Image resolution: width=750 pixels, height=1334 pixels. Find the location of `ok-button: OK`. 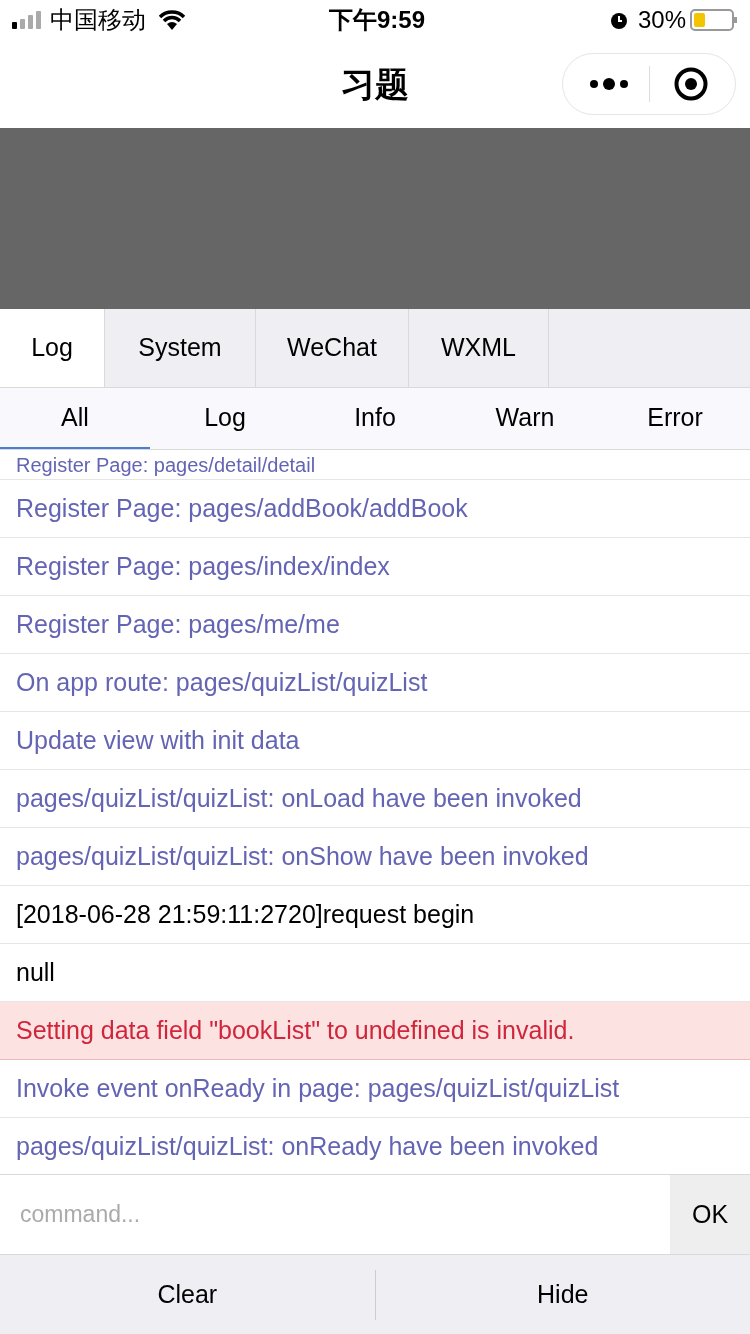

ok-button: OK is located at coordinates (710, 1214).